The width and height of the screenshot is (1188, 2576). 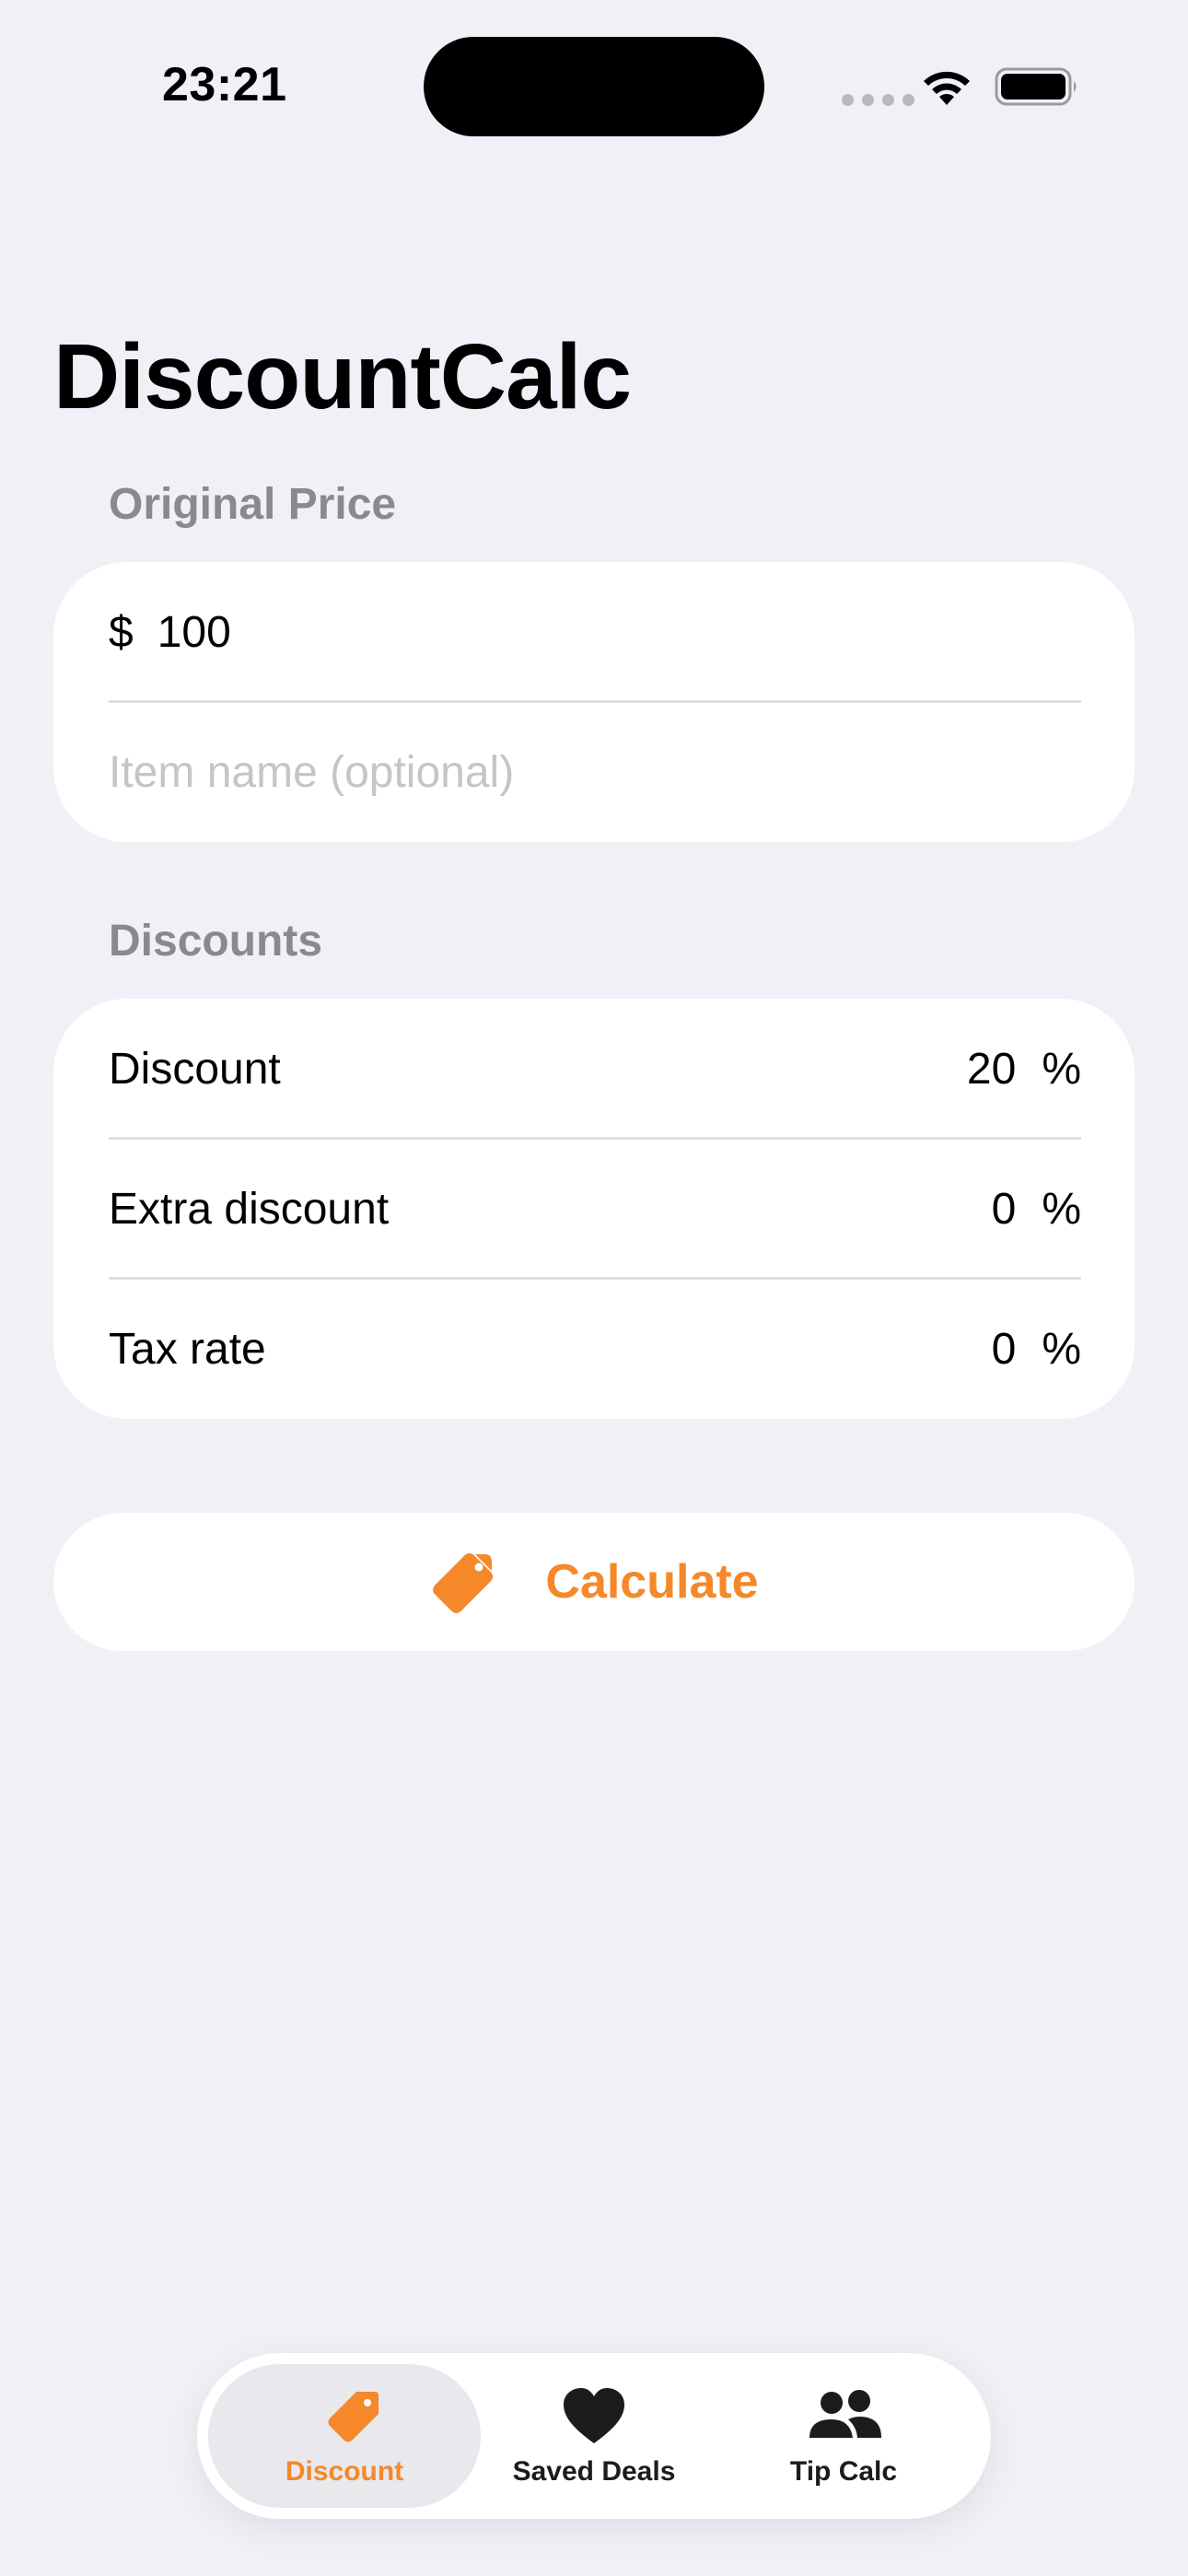 What do you see at coordinates (845, 2414) in the screenshot?
I see `people-icon` at bounding box center [845, 2414].